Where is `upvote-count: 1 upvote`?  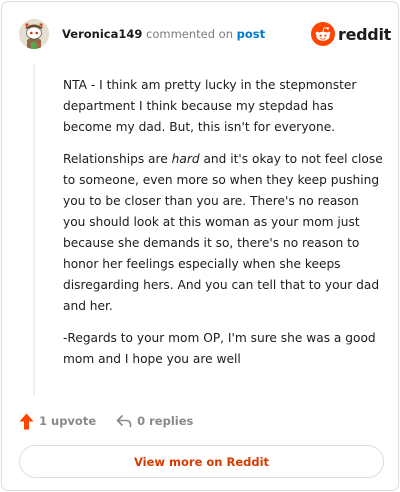 upvote-count: 1 upvote is located at coordinates (68, 421).